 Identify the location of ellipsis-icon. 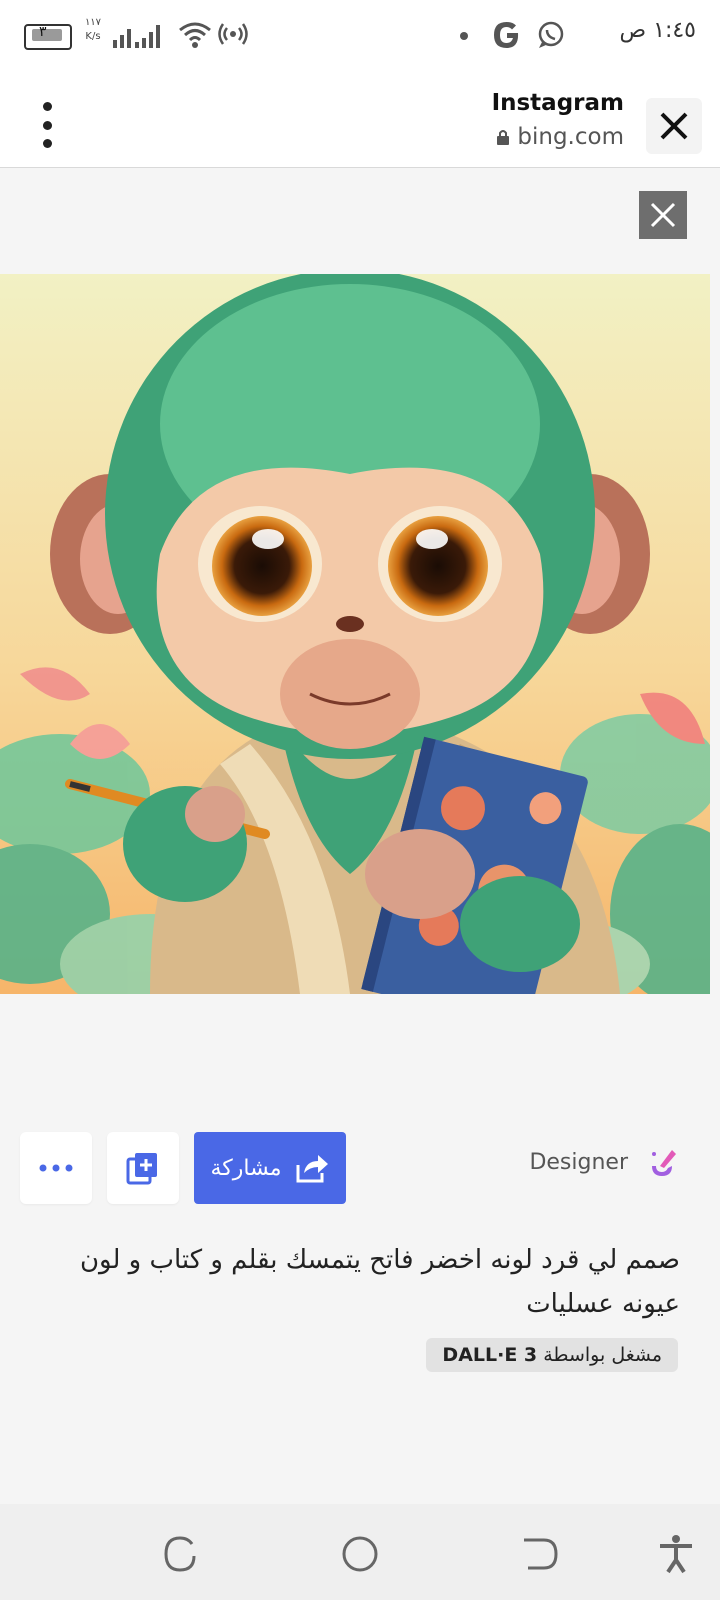
(56, 1168).